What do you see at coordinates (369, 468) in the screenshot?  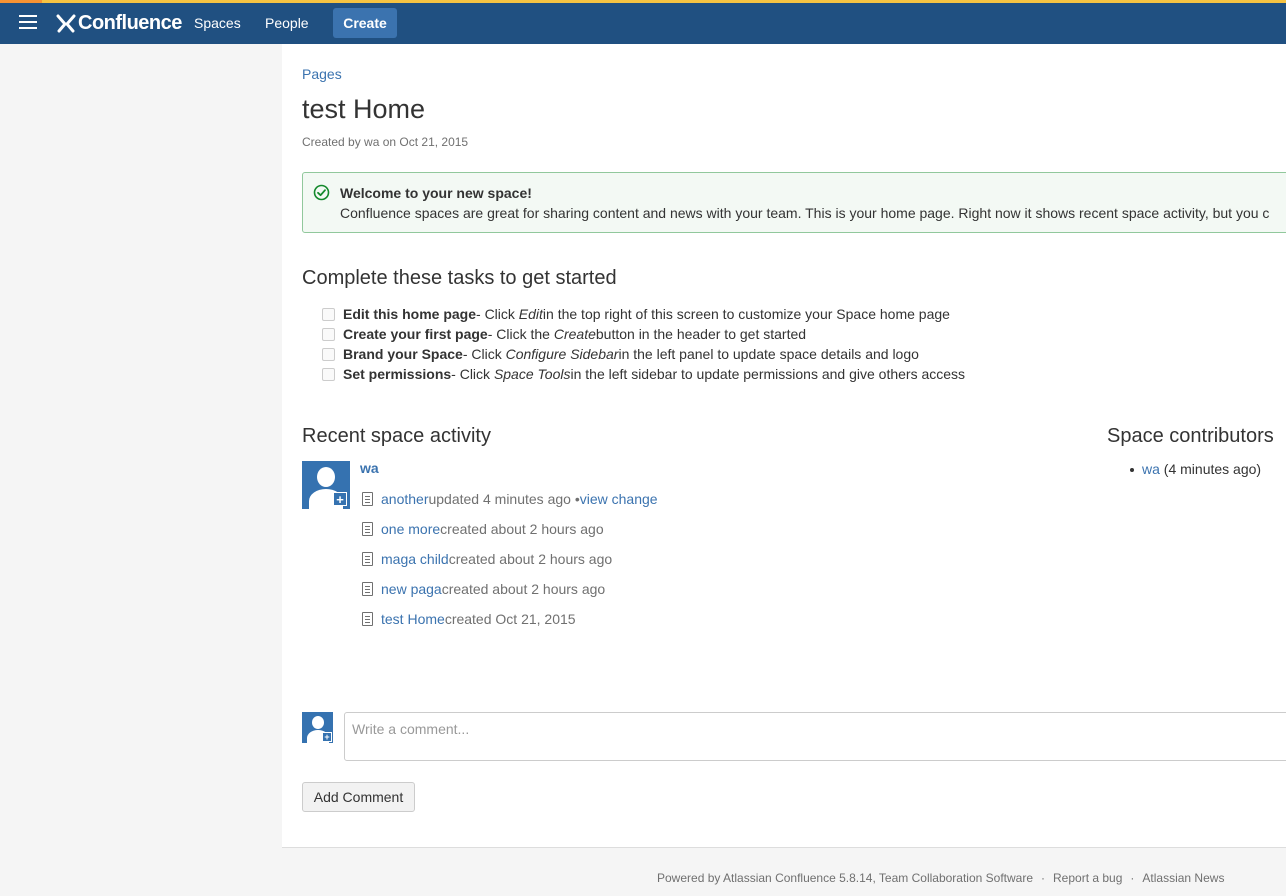 I see `activity-user-link: wa` at bounding box center [369, 468].